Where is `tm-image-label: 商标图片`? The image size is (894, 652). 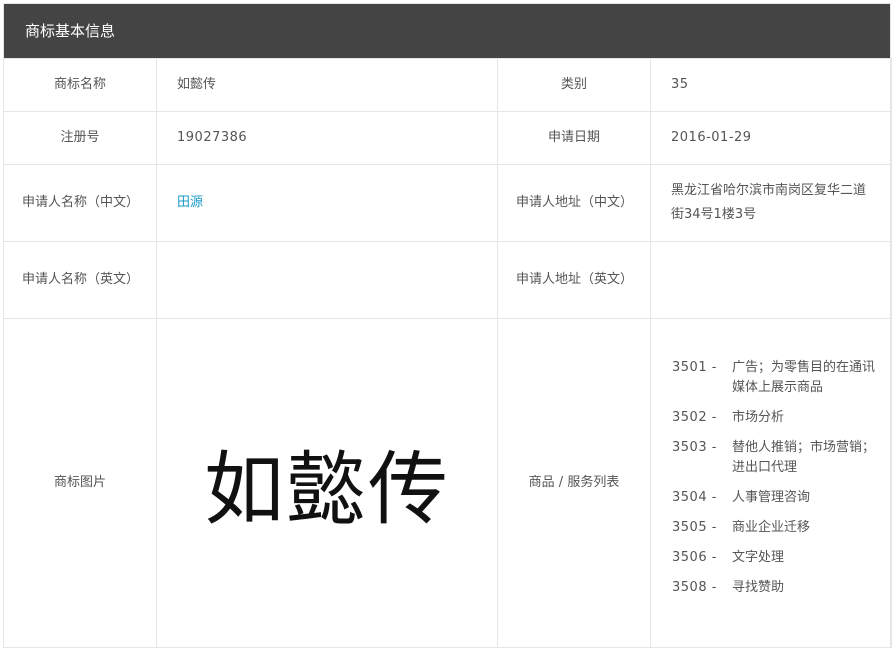
tm-image-label: 商标图片 is located at coordinates (80, 483).